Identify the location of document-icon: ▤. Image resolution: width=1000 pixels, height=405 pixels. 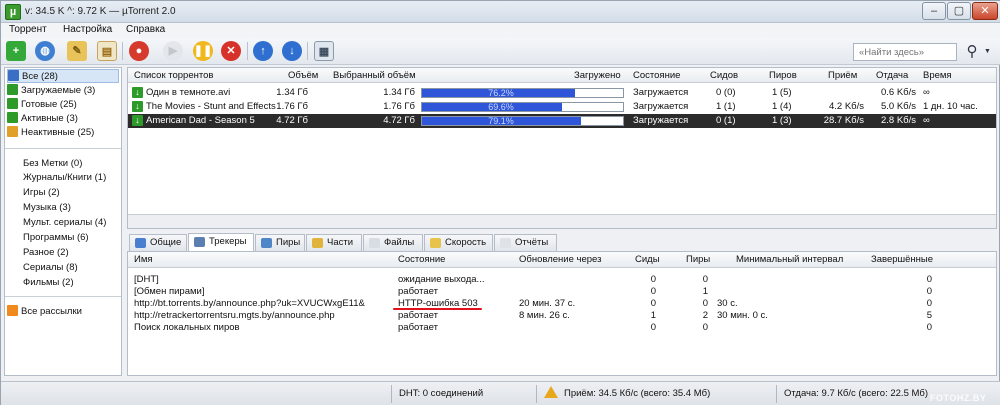
(107, 51).